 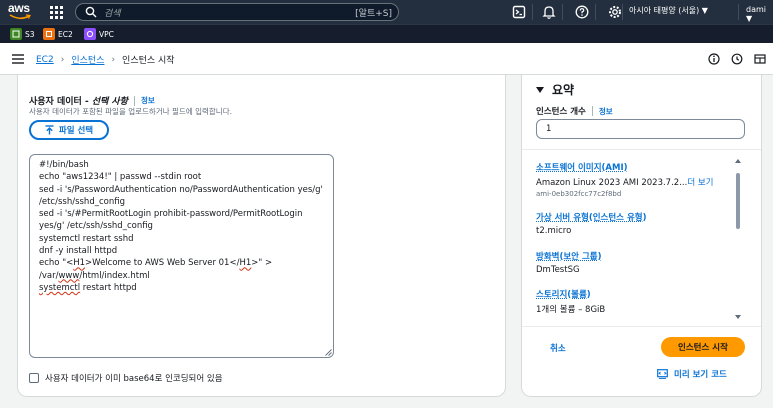 What do you see at coordinates (87, 59) in the screenshot?
I see `breadcrumb-instances: 인스턴스` at bounding box center [87, 59].